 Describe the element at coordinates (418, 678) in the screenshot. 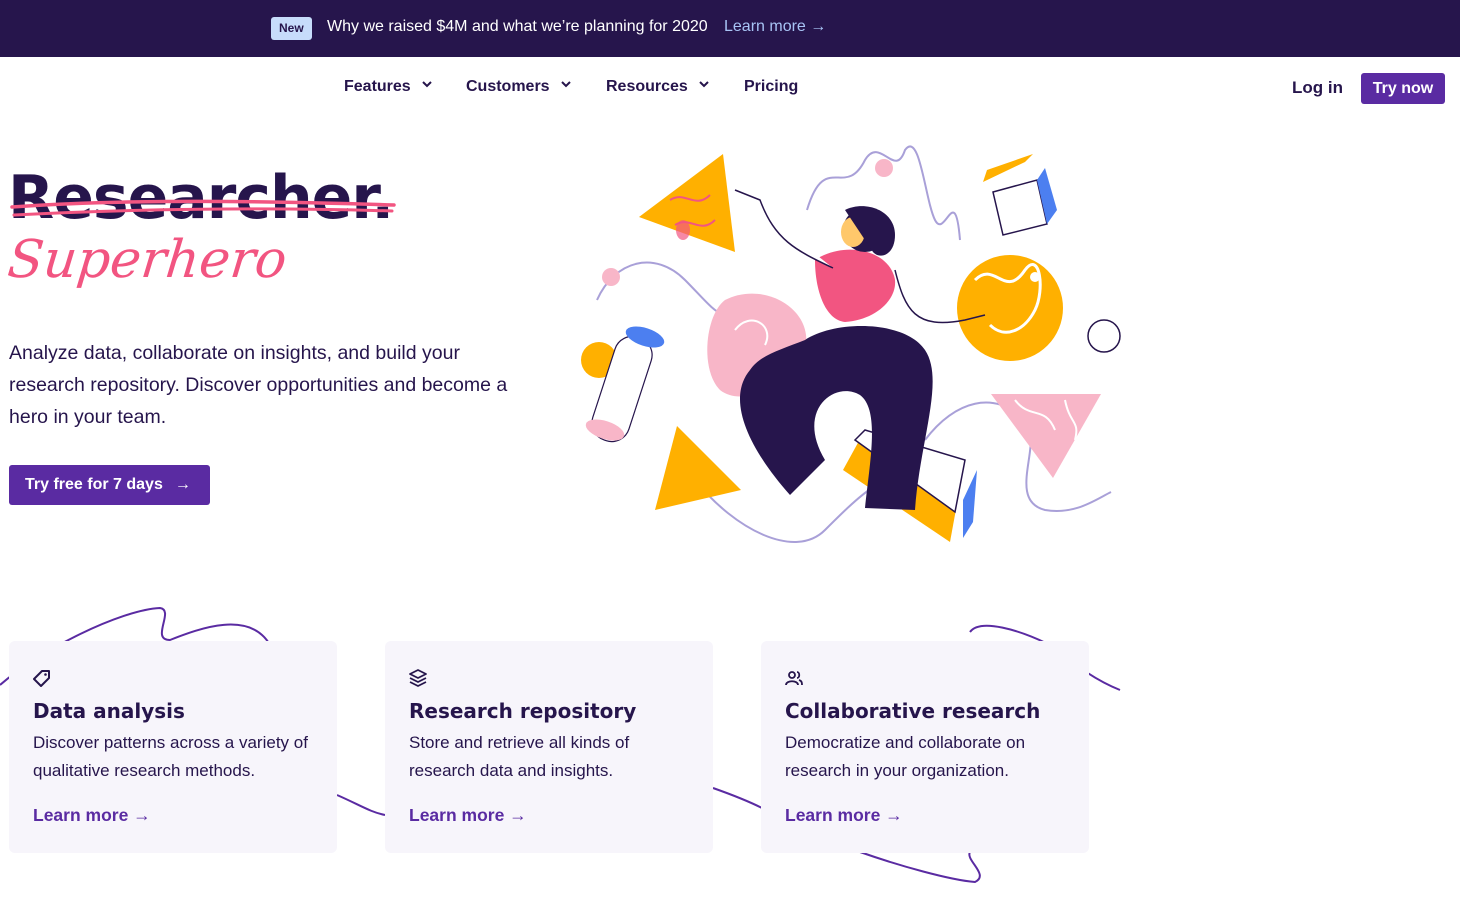

I see `layers-icon` at that location.